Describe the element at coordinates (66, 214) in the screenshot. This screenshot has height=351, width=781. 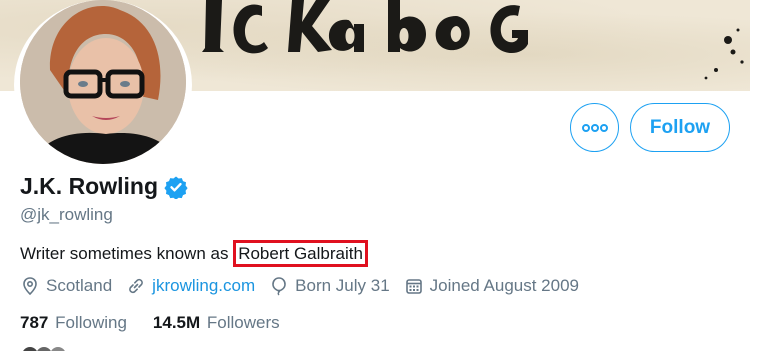
I see `handle: @jk_rowling` at that location.